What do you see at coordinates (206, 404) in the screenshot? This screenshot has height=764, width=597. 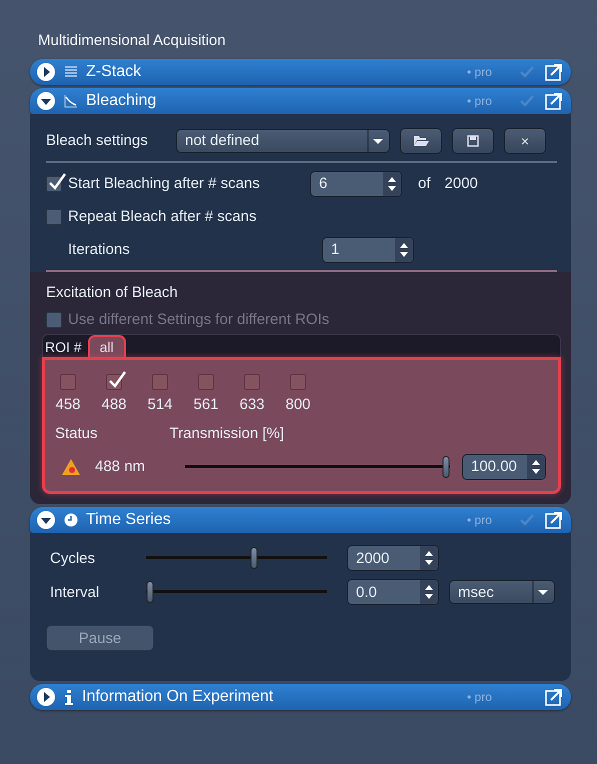 I see `laser-label: 561` at bounding box center [206, 404].